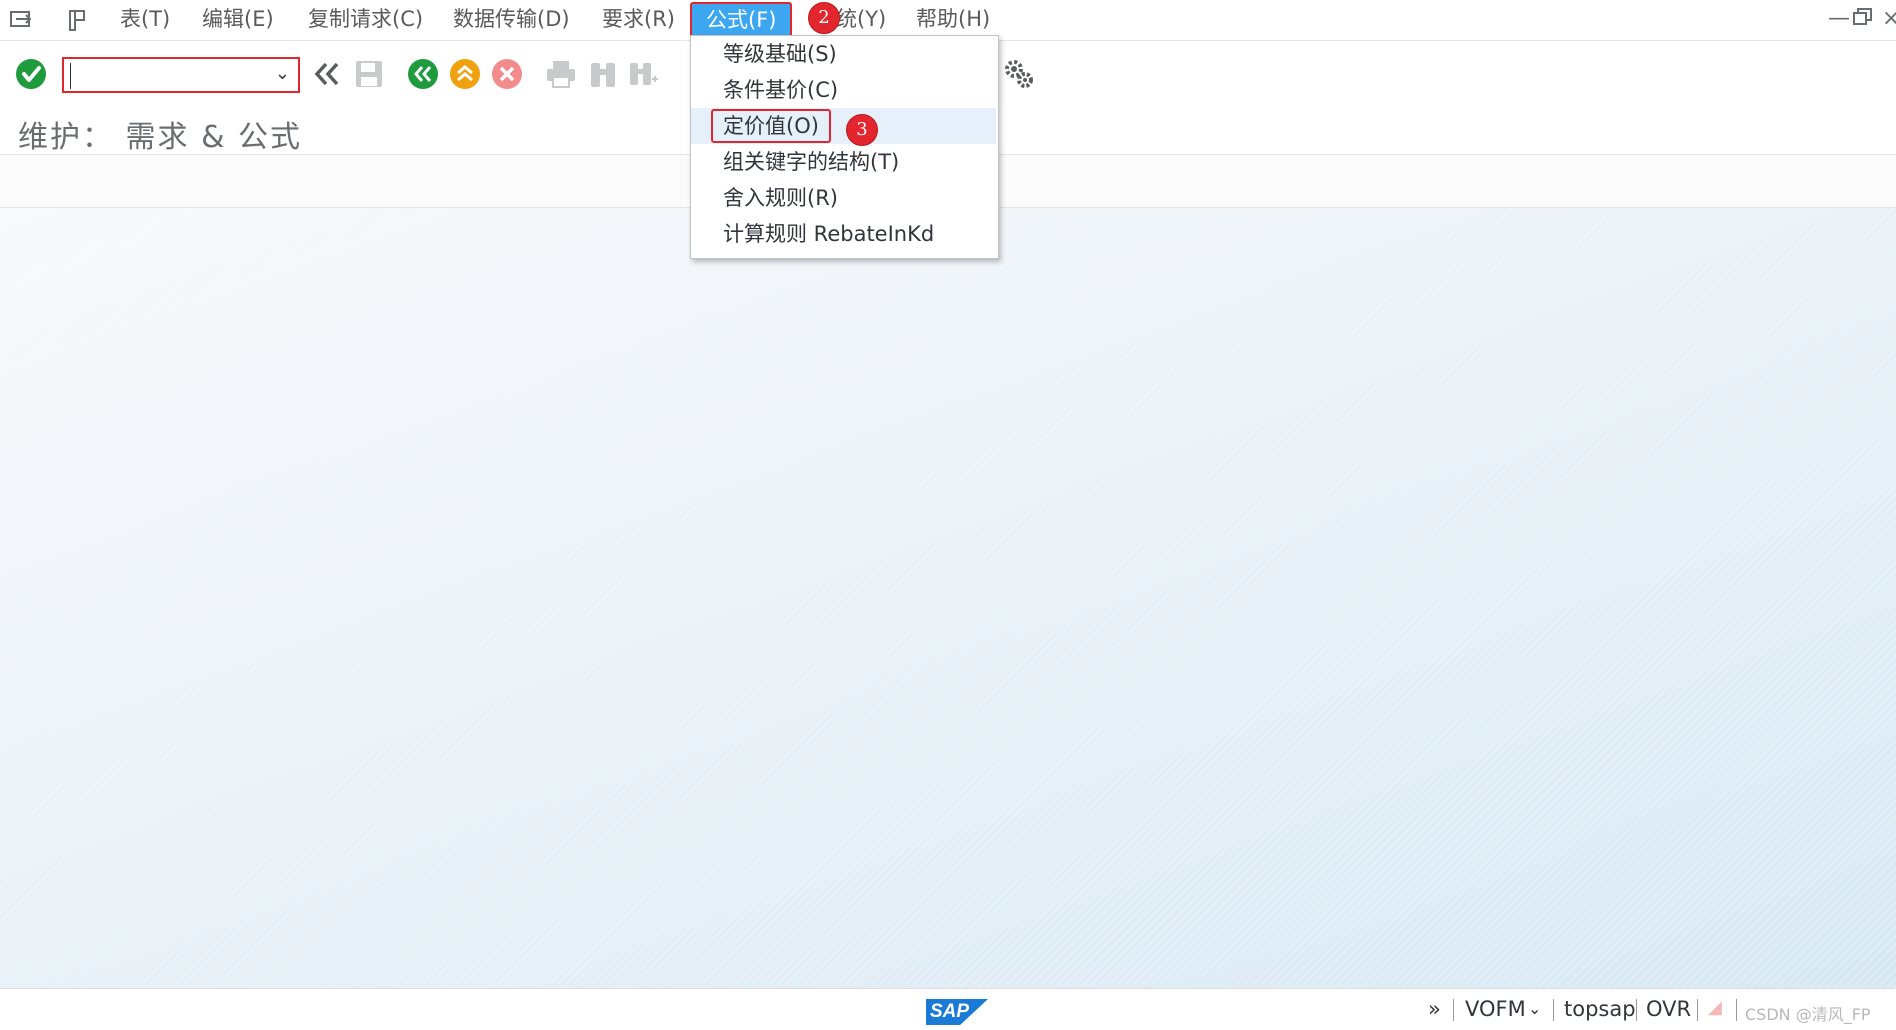 The height and width of the screenshot is (1030, 1896). What do you see at coordinates (843, 54) in the screenshot?
I see `menu-item-scale-base: 等级基础(S)` at bounding box center [843, 54].